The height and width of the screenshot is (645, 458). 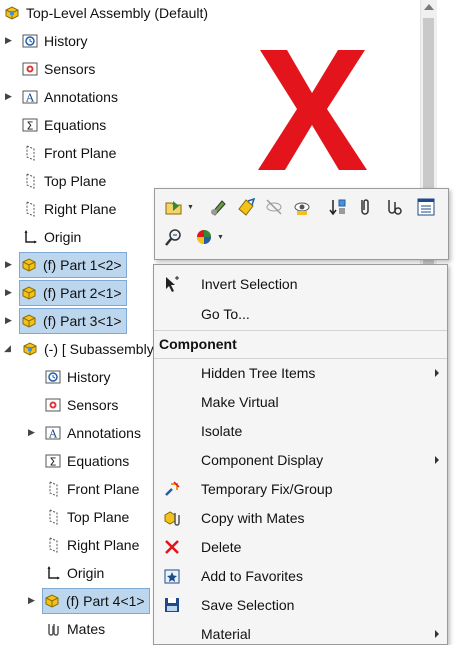 What do you see at coordinates (174, 237) in the screenshot?
I see `zoom-to-selection-icon` at bounding box center [174, 237].